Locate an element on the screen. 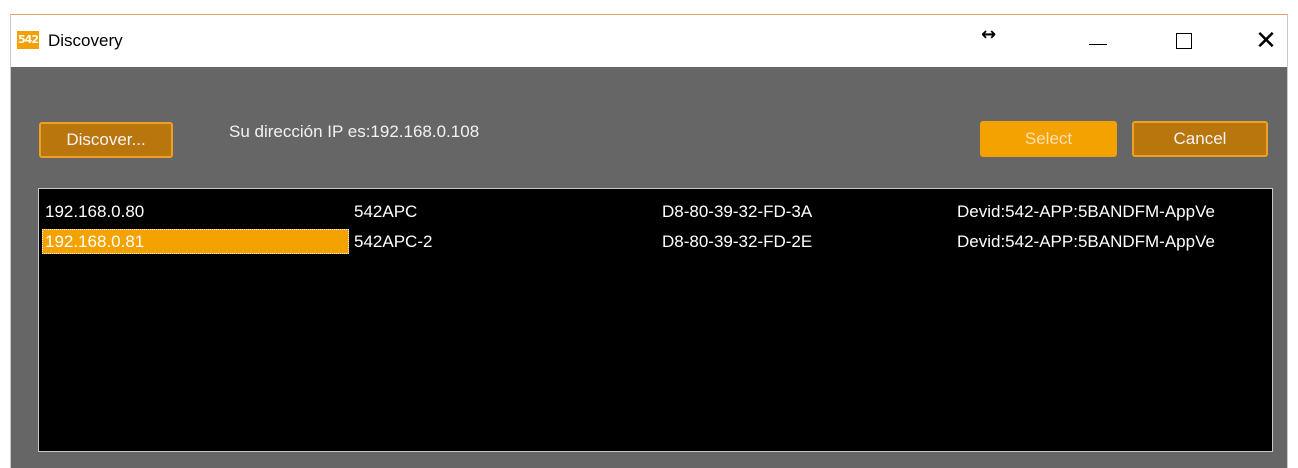  cancel-button: Cancel is located at coordinates (1200, 139).